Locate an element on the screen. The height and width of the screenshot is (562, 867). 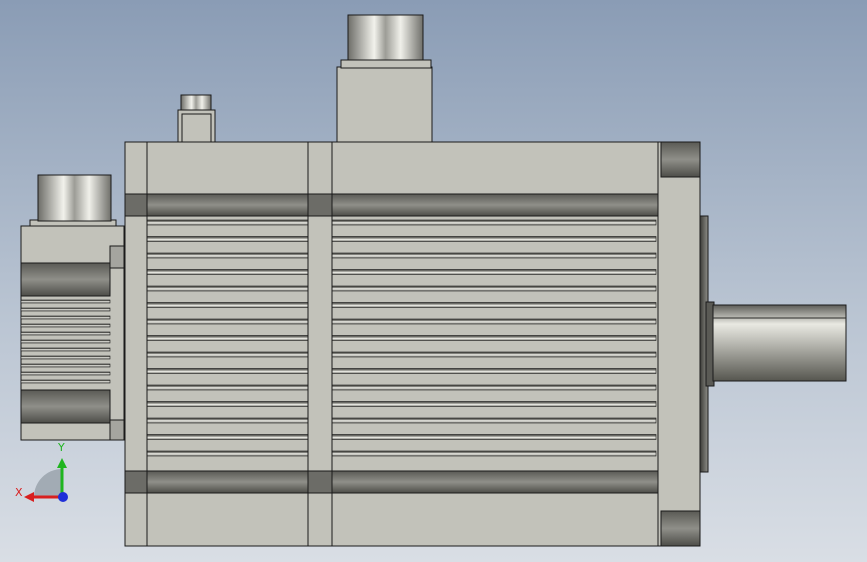
rear-connector-cylinder is located at coordinates (73, 201).